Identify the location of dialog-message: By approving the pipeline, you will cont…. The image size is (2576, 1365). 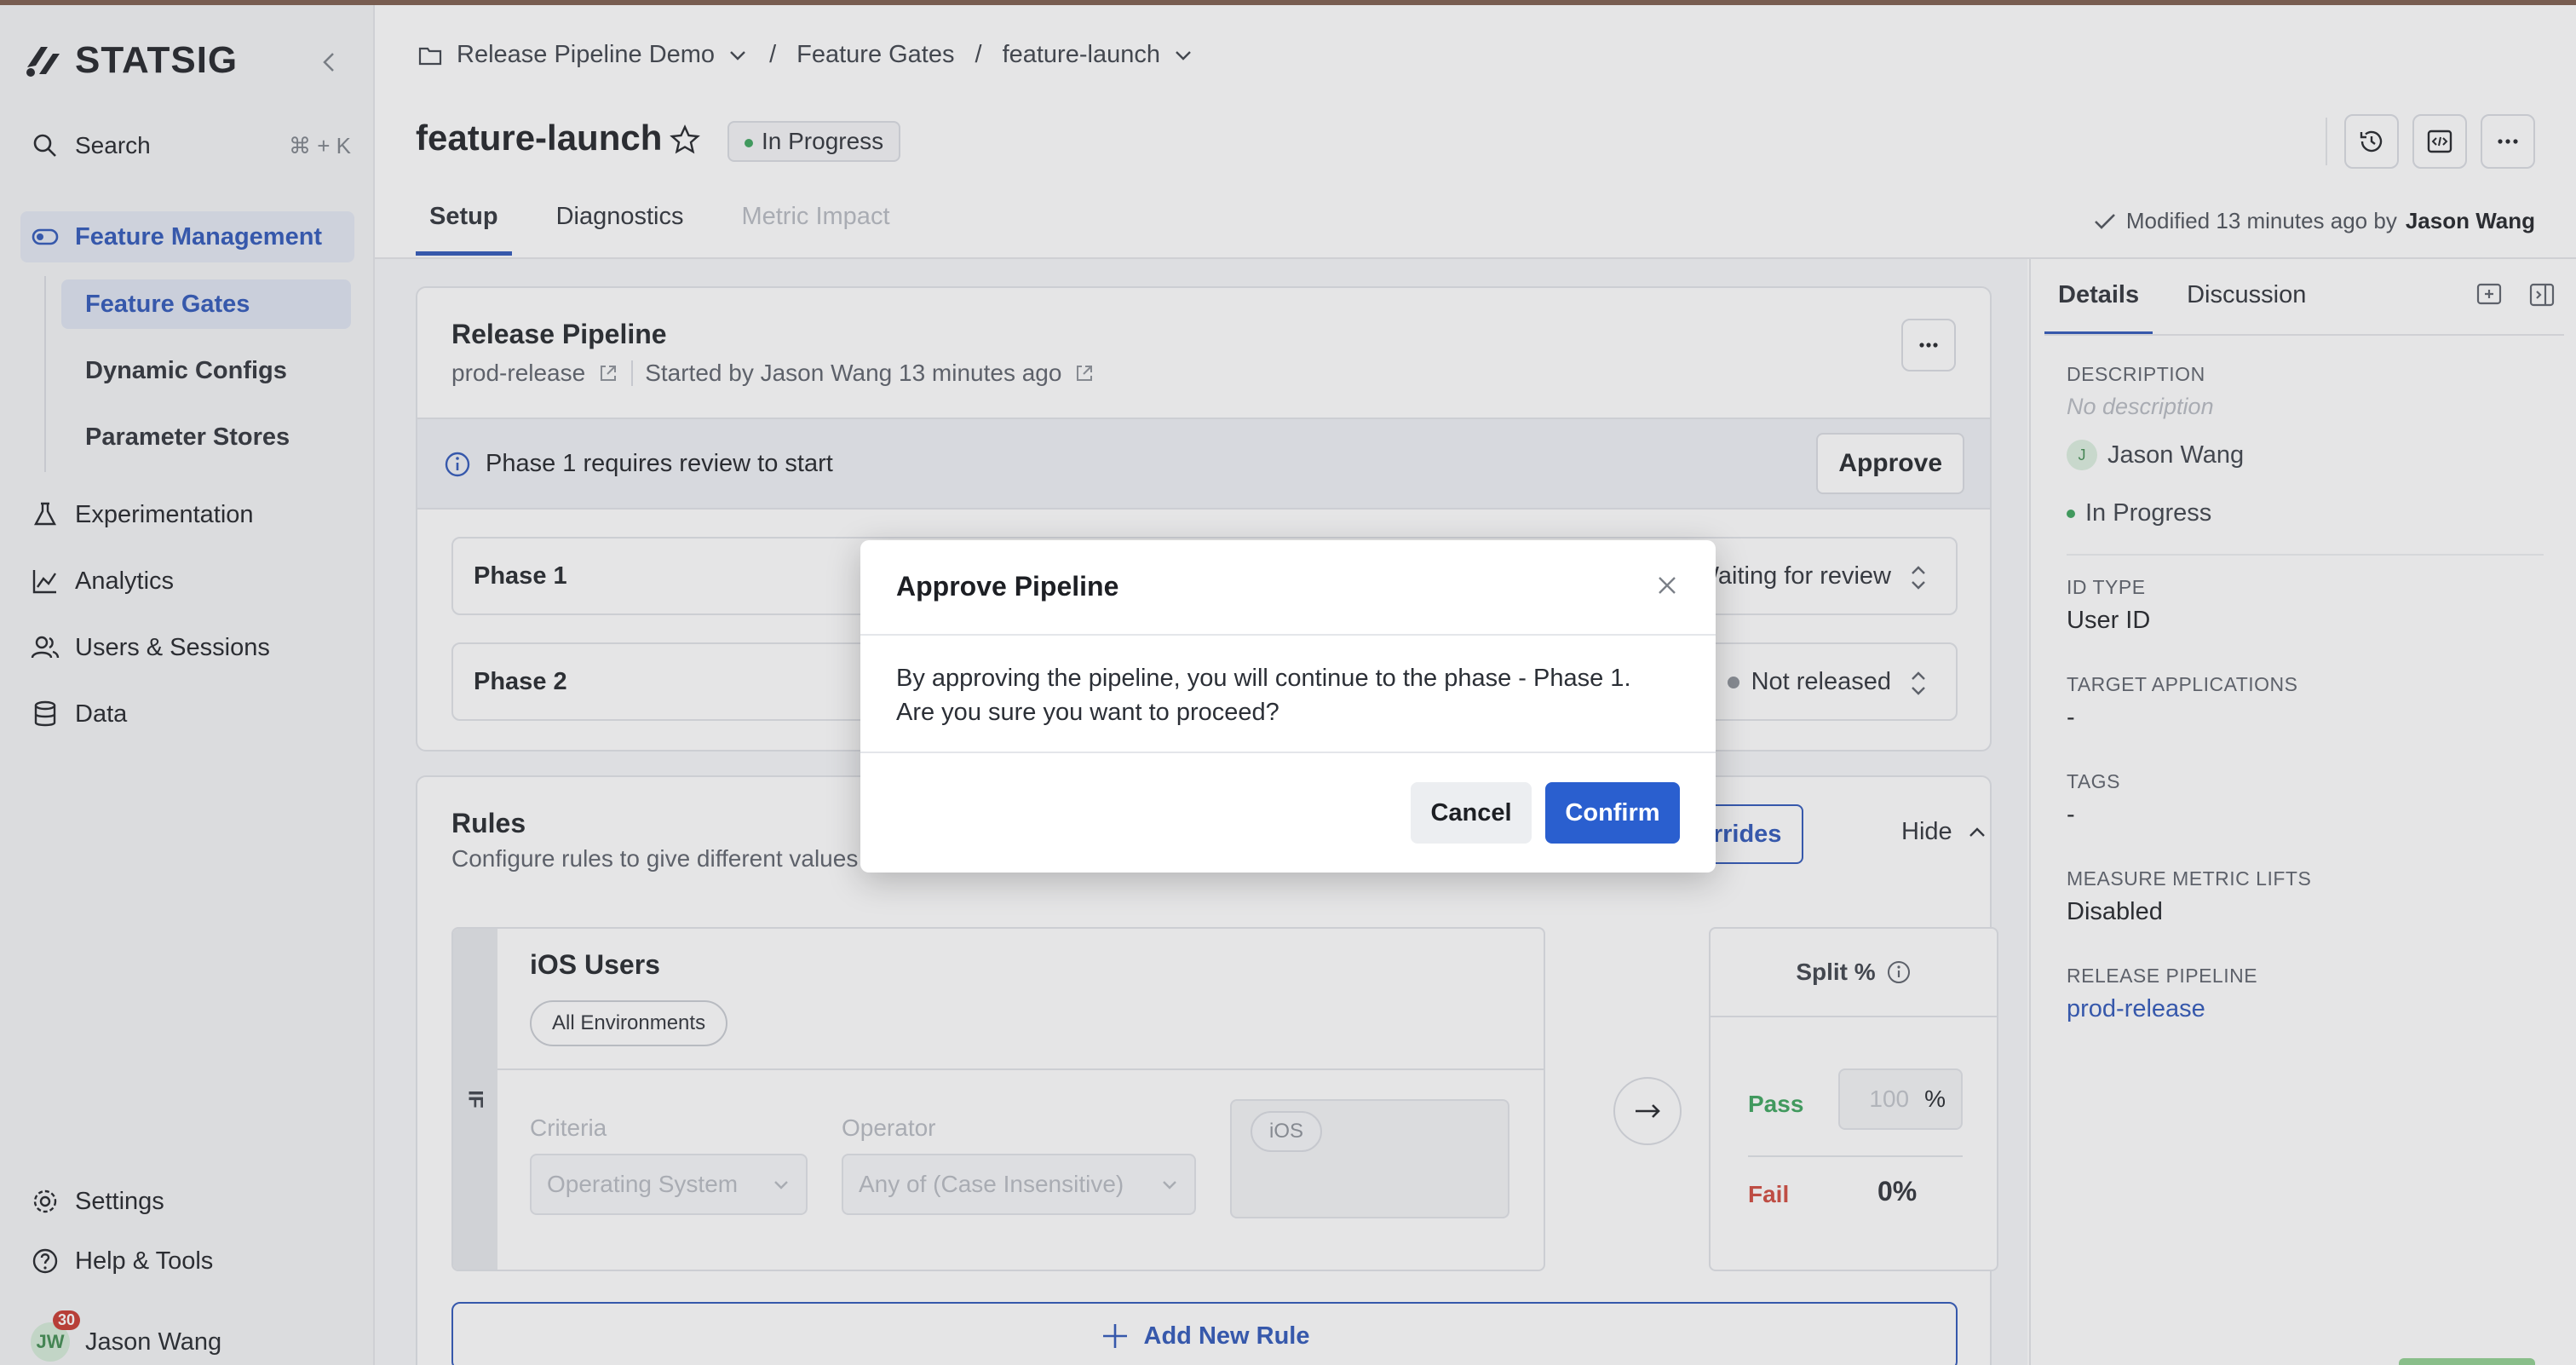
(1288, 695).